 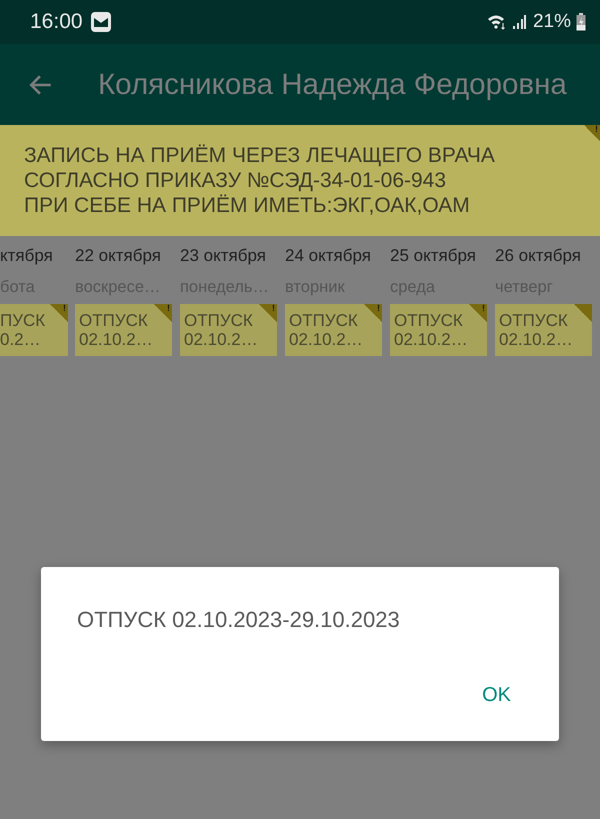 I want to click on battery-percent: 21%, so click(x=551, y=22).